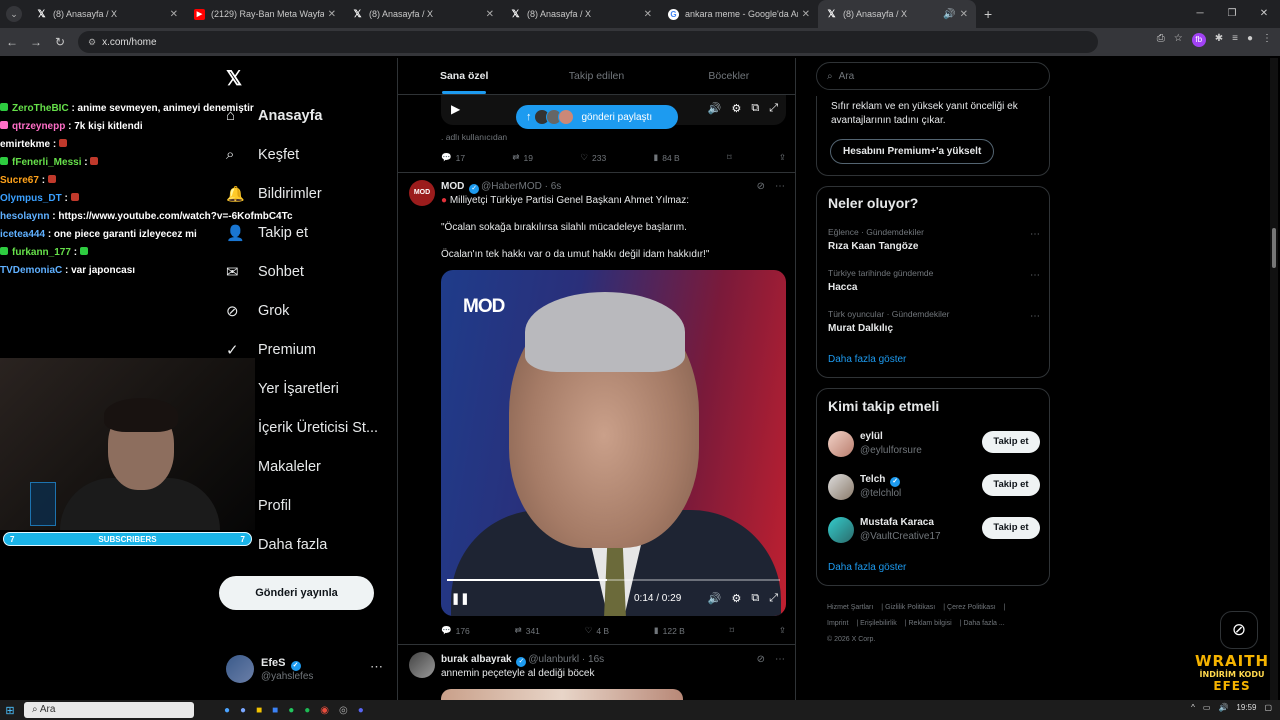 This screenshot has width=1280, height=720. What do you see at coordinates (275, 710) in the screenshot?
I see `outlook-icon: ■` at bounding box center [275, 710].